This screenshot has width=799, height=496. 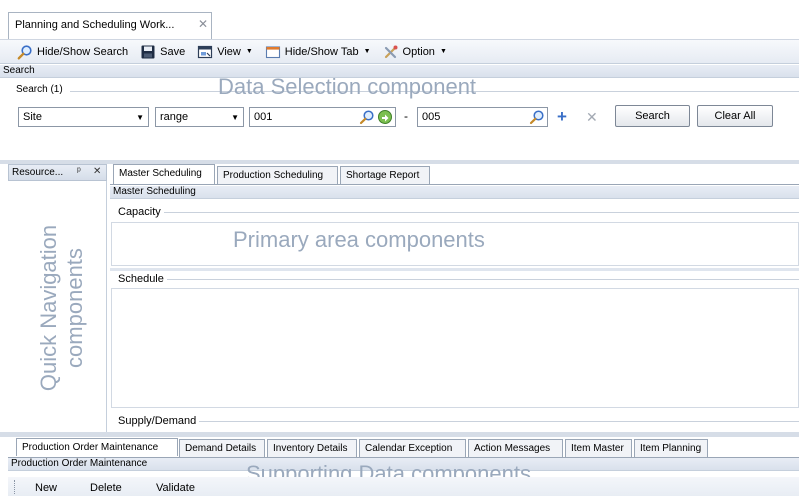 I want to click on tab-inventory-details: Inventory Details, so click(x=312, y=448).